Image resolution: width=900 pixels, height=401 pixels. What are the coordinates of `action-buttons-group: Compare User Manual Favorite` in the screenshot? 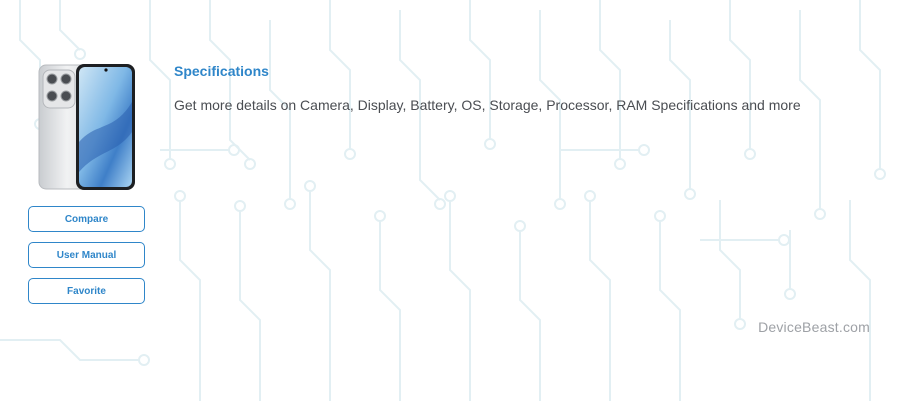 It's located at (87, 260).